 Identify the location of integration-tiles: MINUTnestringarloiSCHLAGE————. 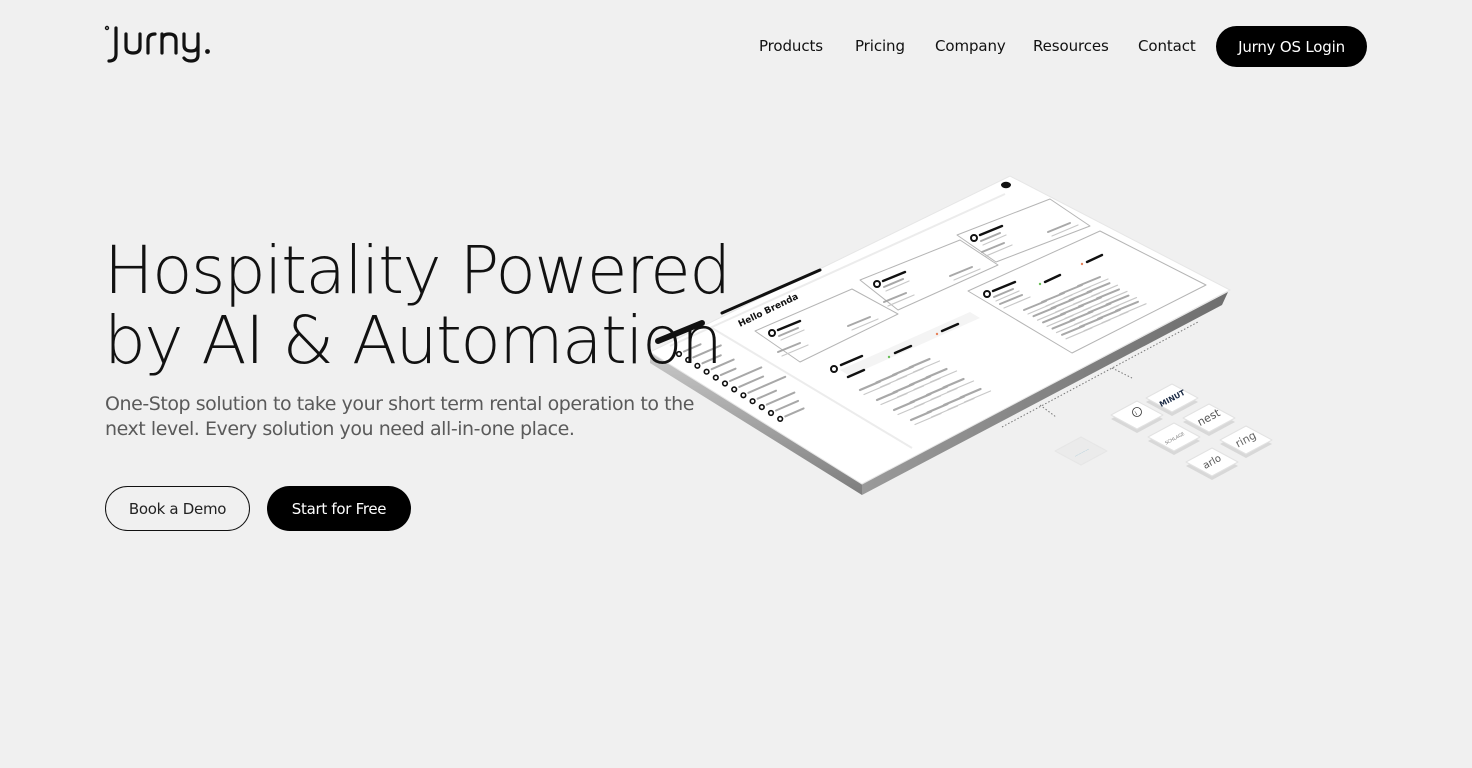
(1163, 431).